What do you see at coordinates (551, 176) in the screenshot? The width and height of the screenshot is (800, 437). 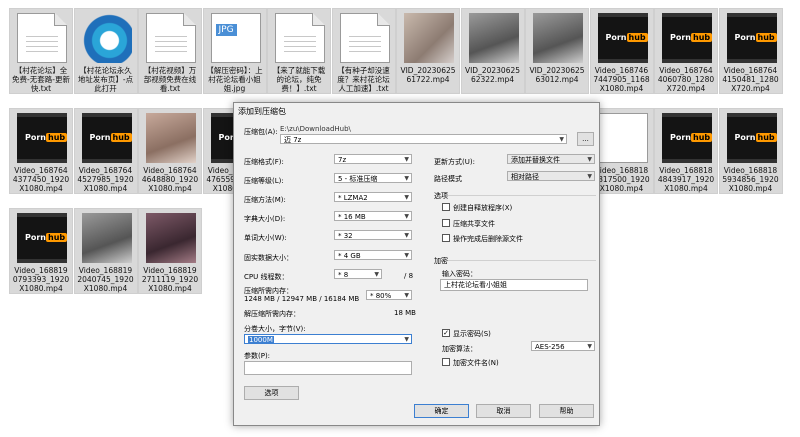 I see `path-mode-combo: 相对路径 ▼` at bounding box center [551, 176].